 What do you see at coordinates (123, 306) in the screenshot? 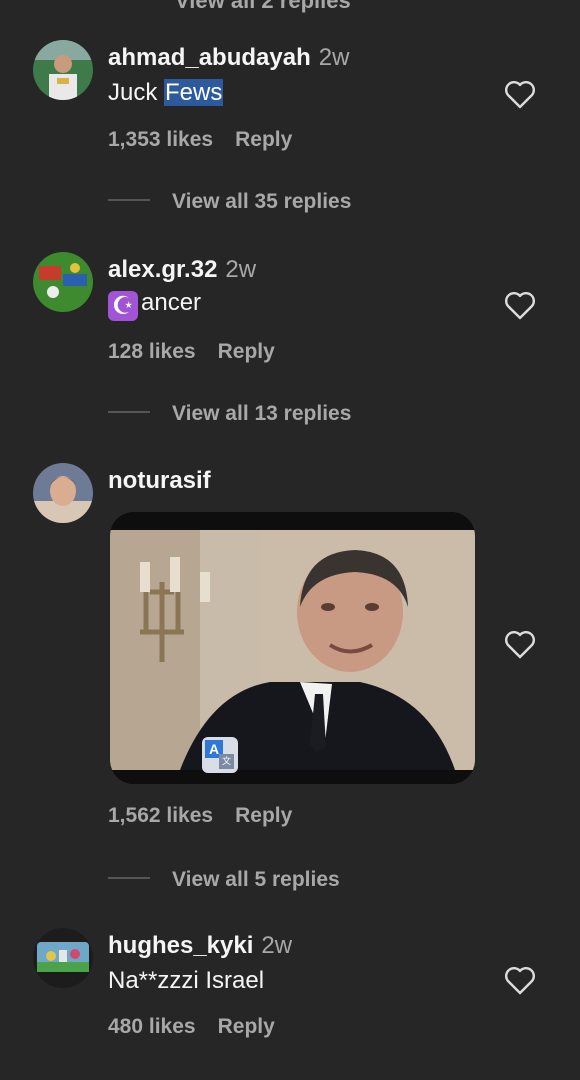
I see `star-and-crescent-icon: ☪` at bounding box center [123, 306].